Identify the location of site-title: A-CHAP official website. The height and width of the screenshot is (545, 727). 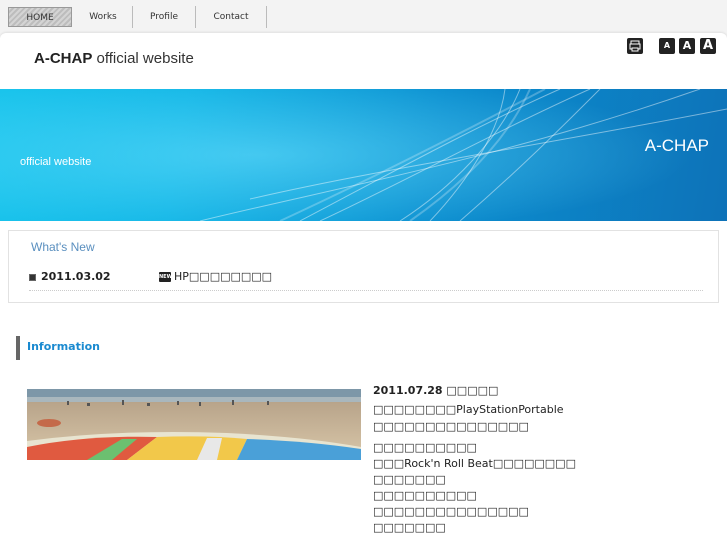
(114, 58).